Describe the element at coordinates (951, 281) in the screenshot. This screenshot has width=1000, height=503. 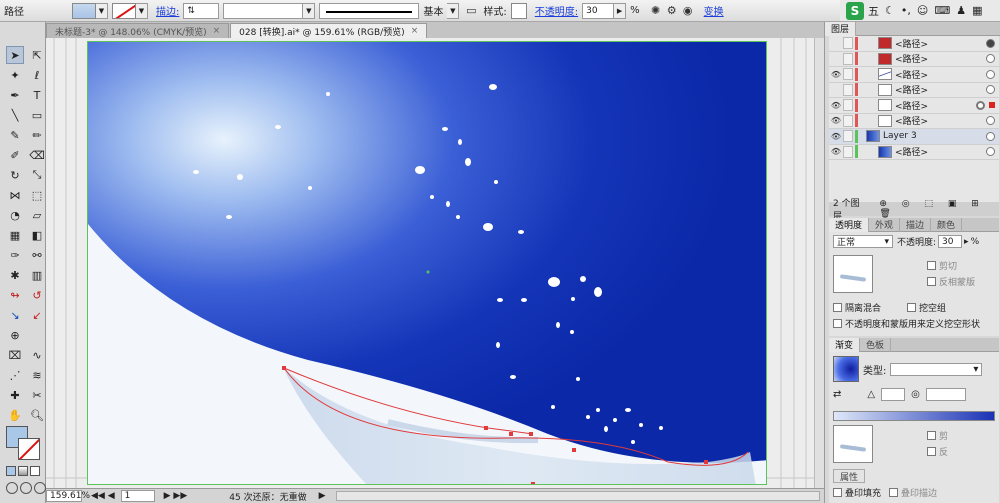
I see `invert-mask-checkbox: 反相蒙版` at that location.